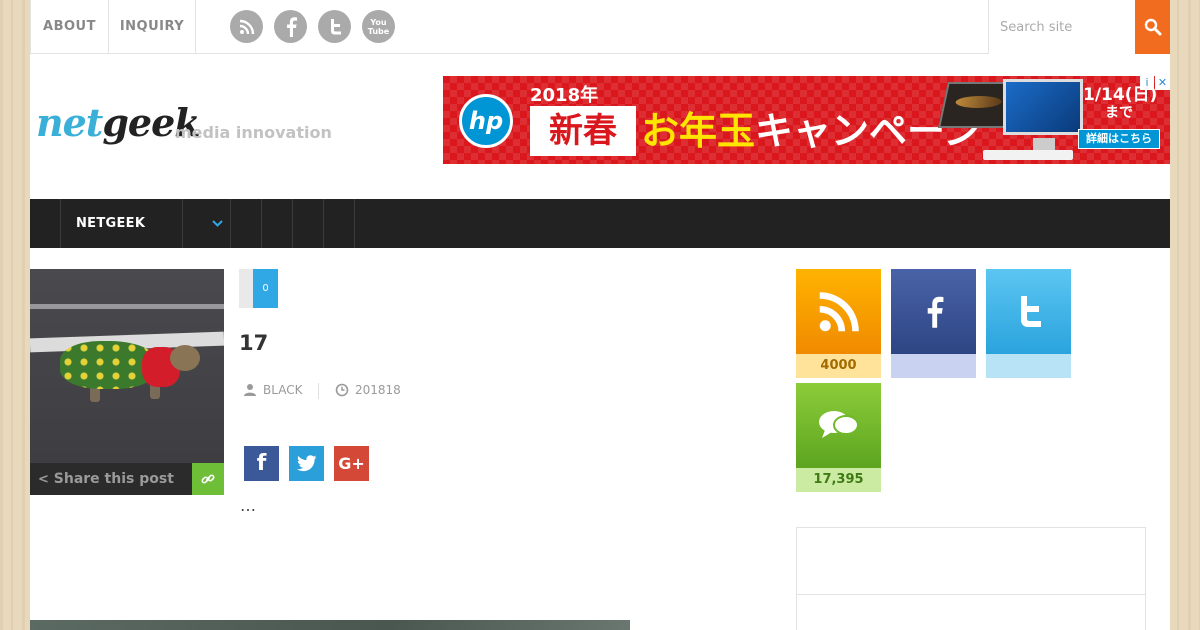 Image resolution: width=1200 pixels, height=630 pixels. I want to click on search-input, so click(1062, 27).